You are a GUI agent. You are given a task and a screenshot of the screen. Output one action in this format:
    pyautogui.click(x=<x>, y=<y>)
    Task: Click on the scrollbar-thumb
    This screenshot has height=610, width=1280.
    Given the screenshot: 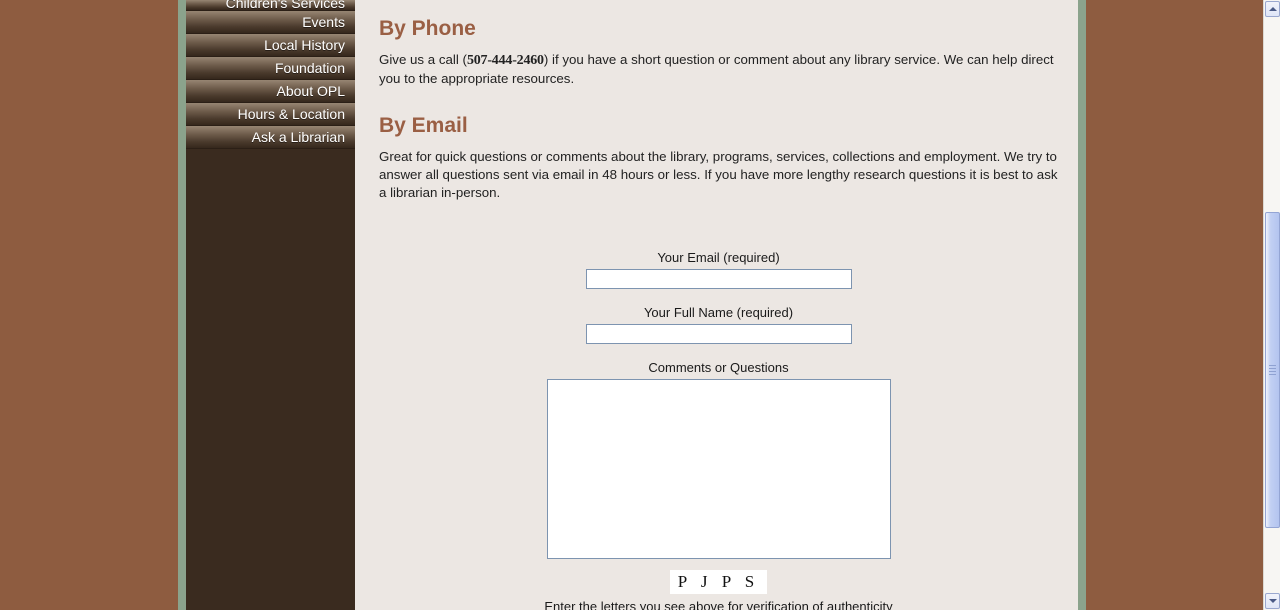 What is the action you would take?
    pyautogui.click(x=1272, y=370)
    